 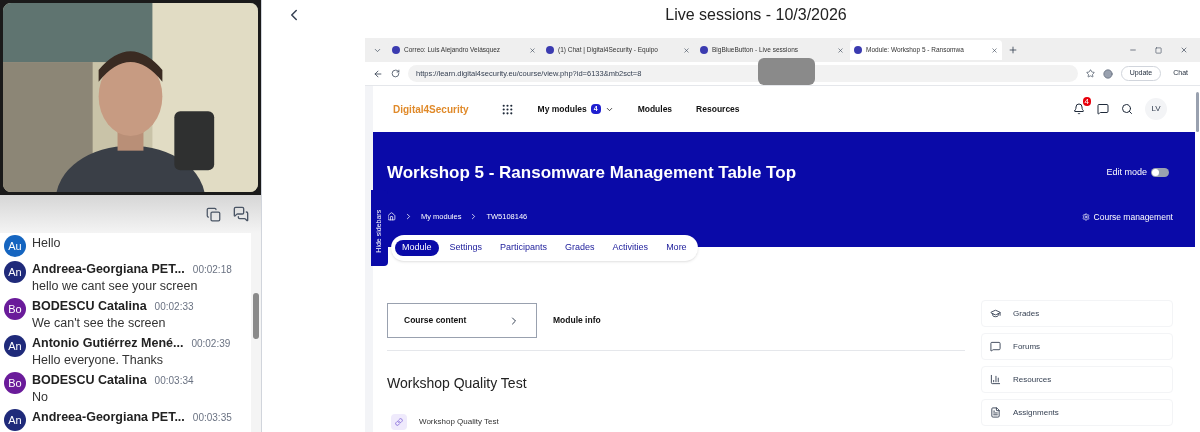 I want to click on bar-chart-icon, so click(x=995, y=379).